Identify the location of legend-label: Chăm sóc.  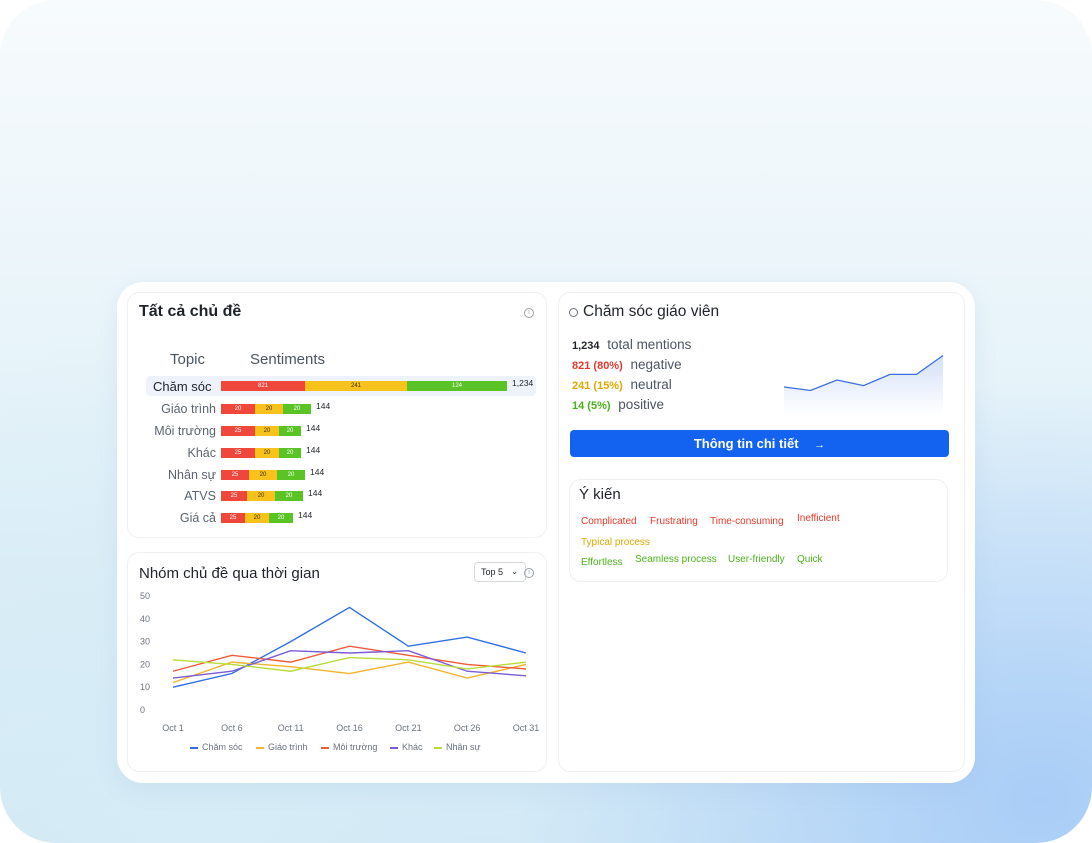
(222, 747).